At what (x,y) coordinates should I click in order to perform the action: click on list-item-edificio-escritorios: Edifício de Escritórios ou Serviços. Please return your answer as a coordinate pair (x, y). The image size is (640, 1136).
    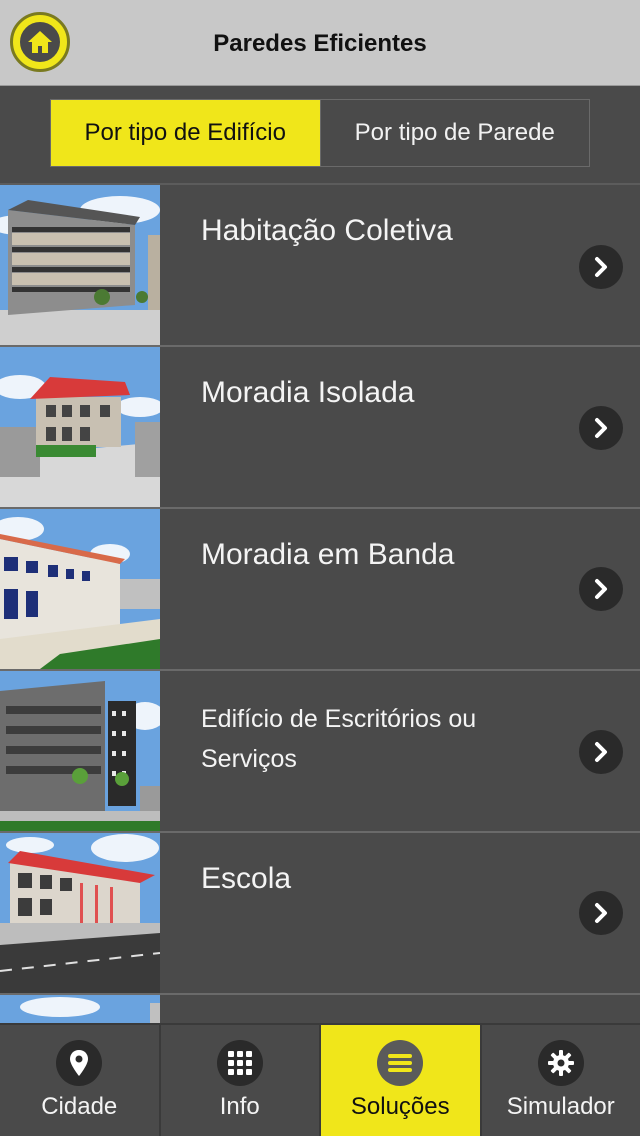
    Looking at the image, I should click on (320, 752).